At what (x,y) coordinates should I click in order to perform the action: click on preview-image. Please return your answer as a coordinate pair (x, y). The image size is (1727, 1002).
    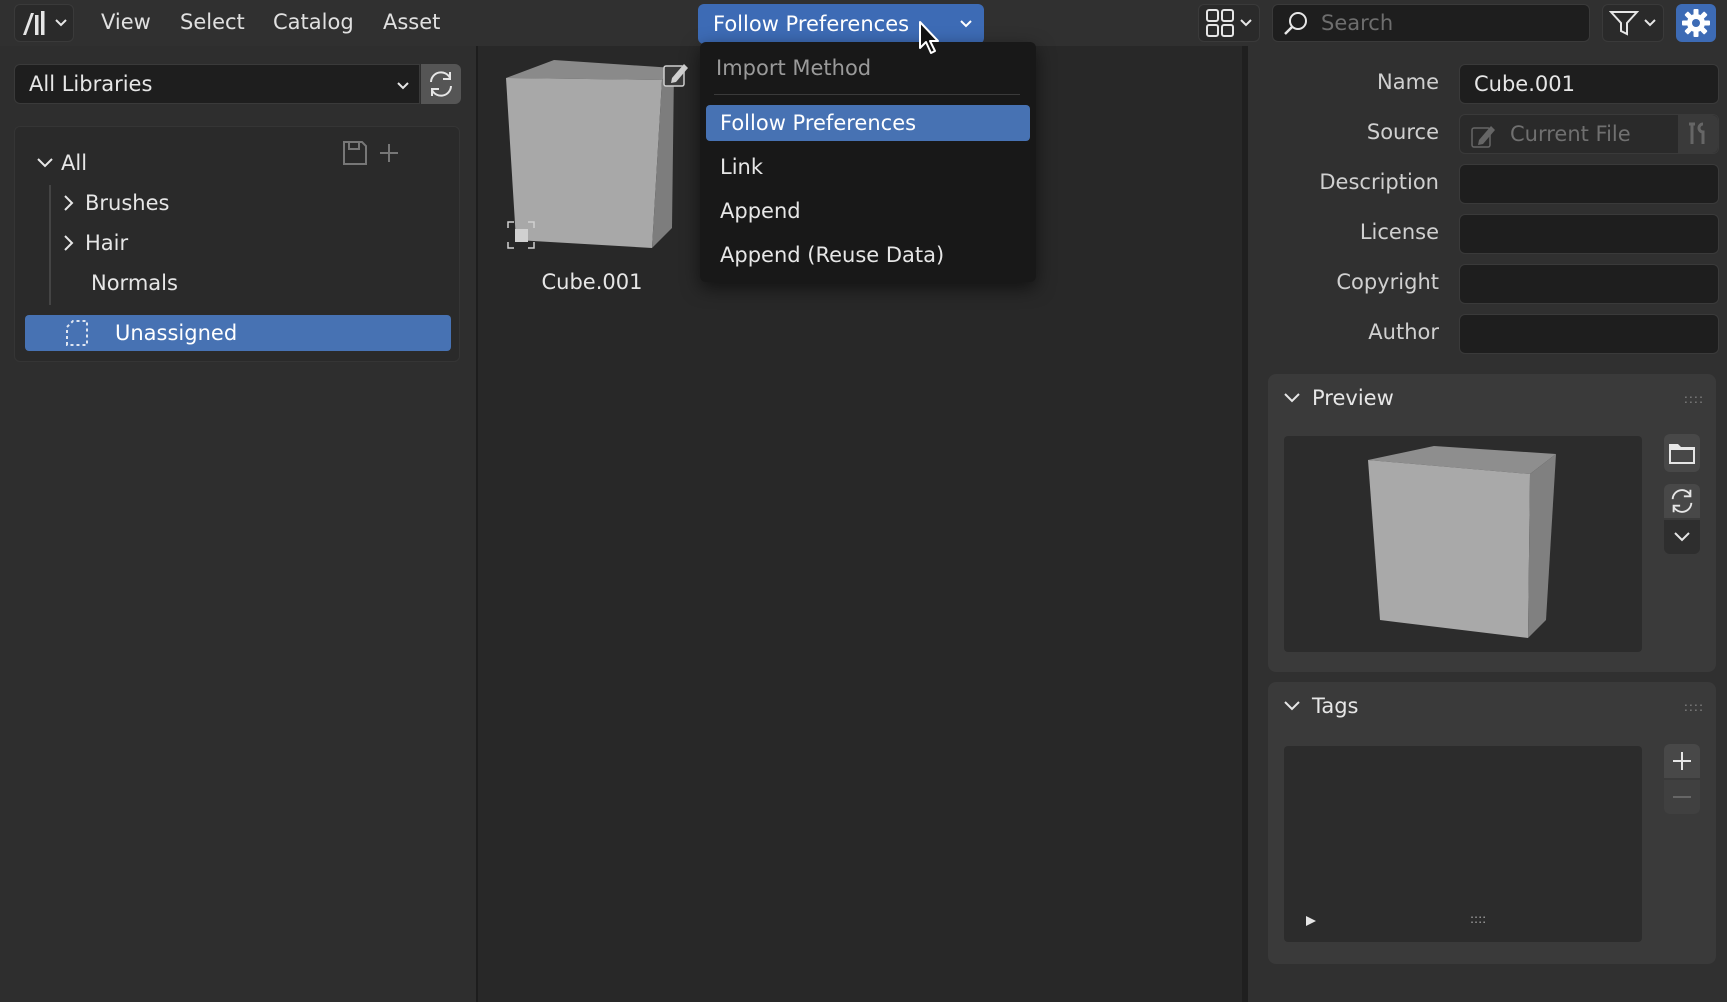
    Looking at the image, I should click on (1463, 544).